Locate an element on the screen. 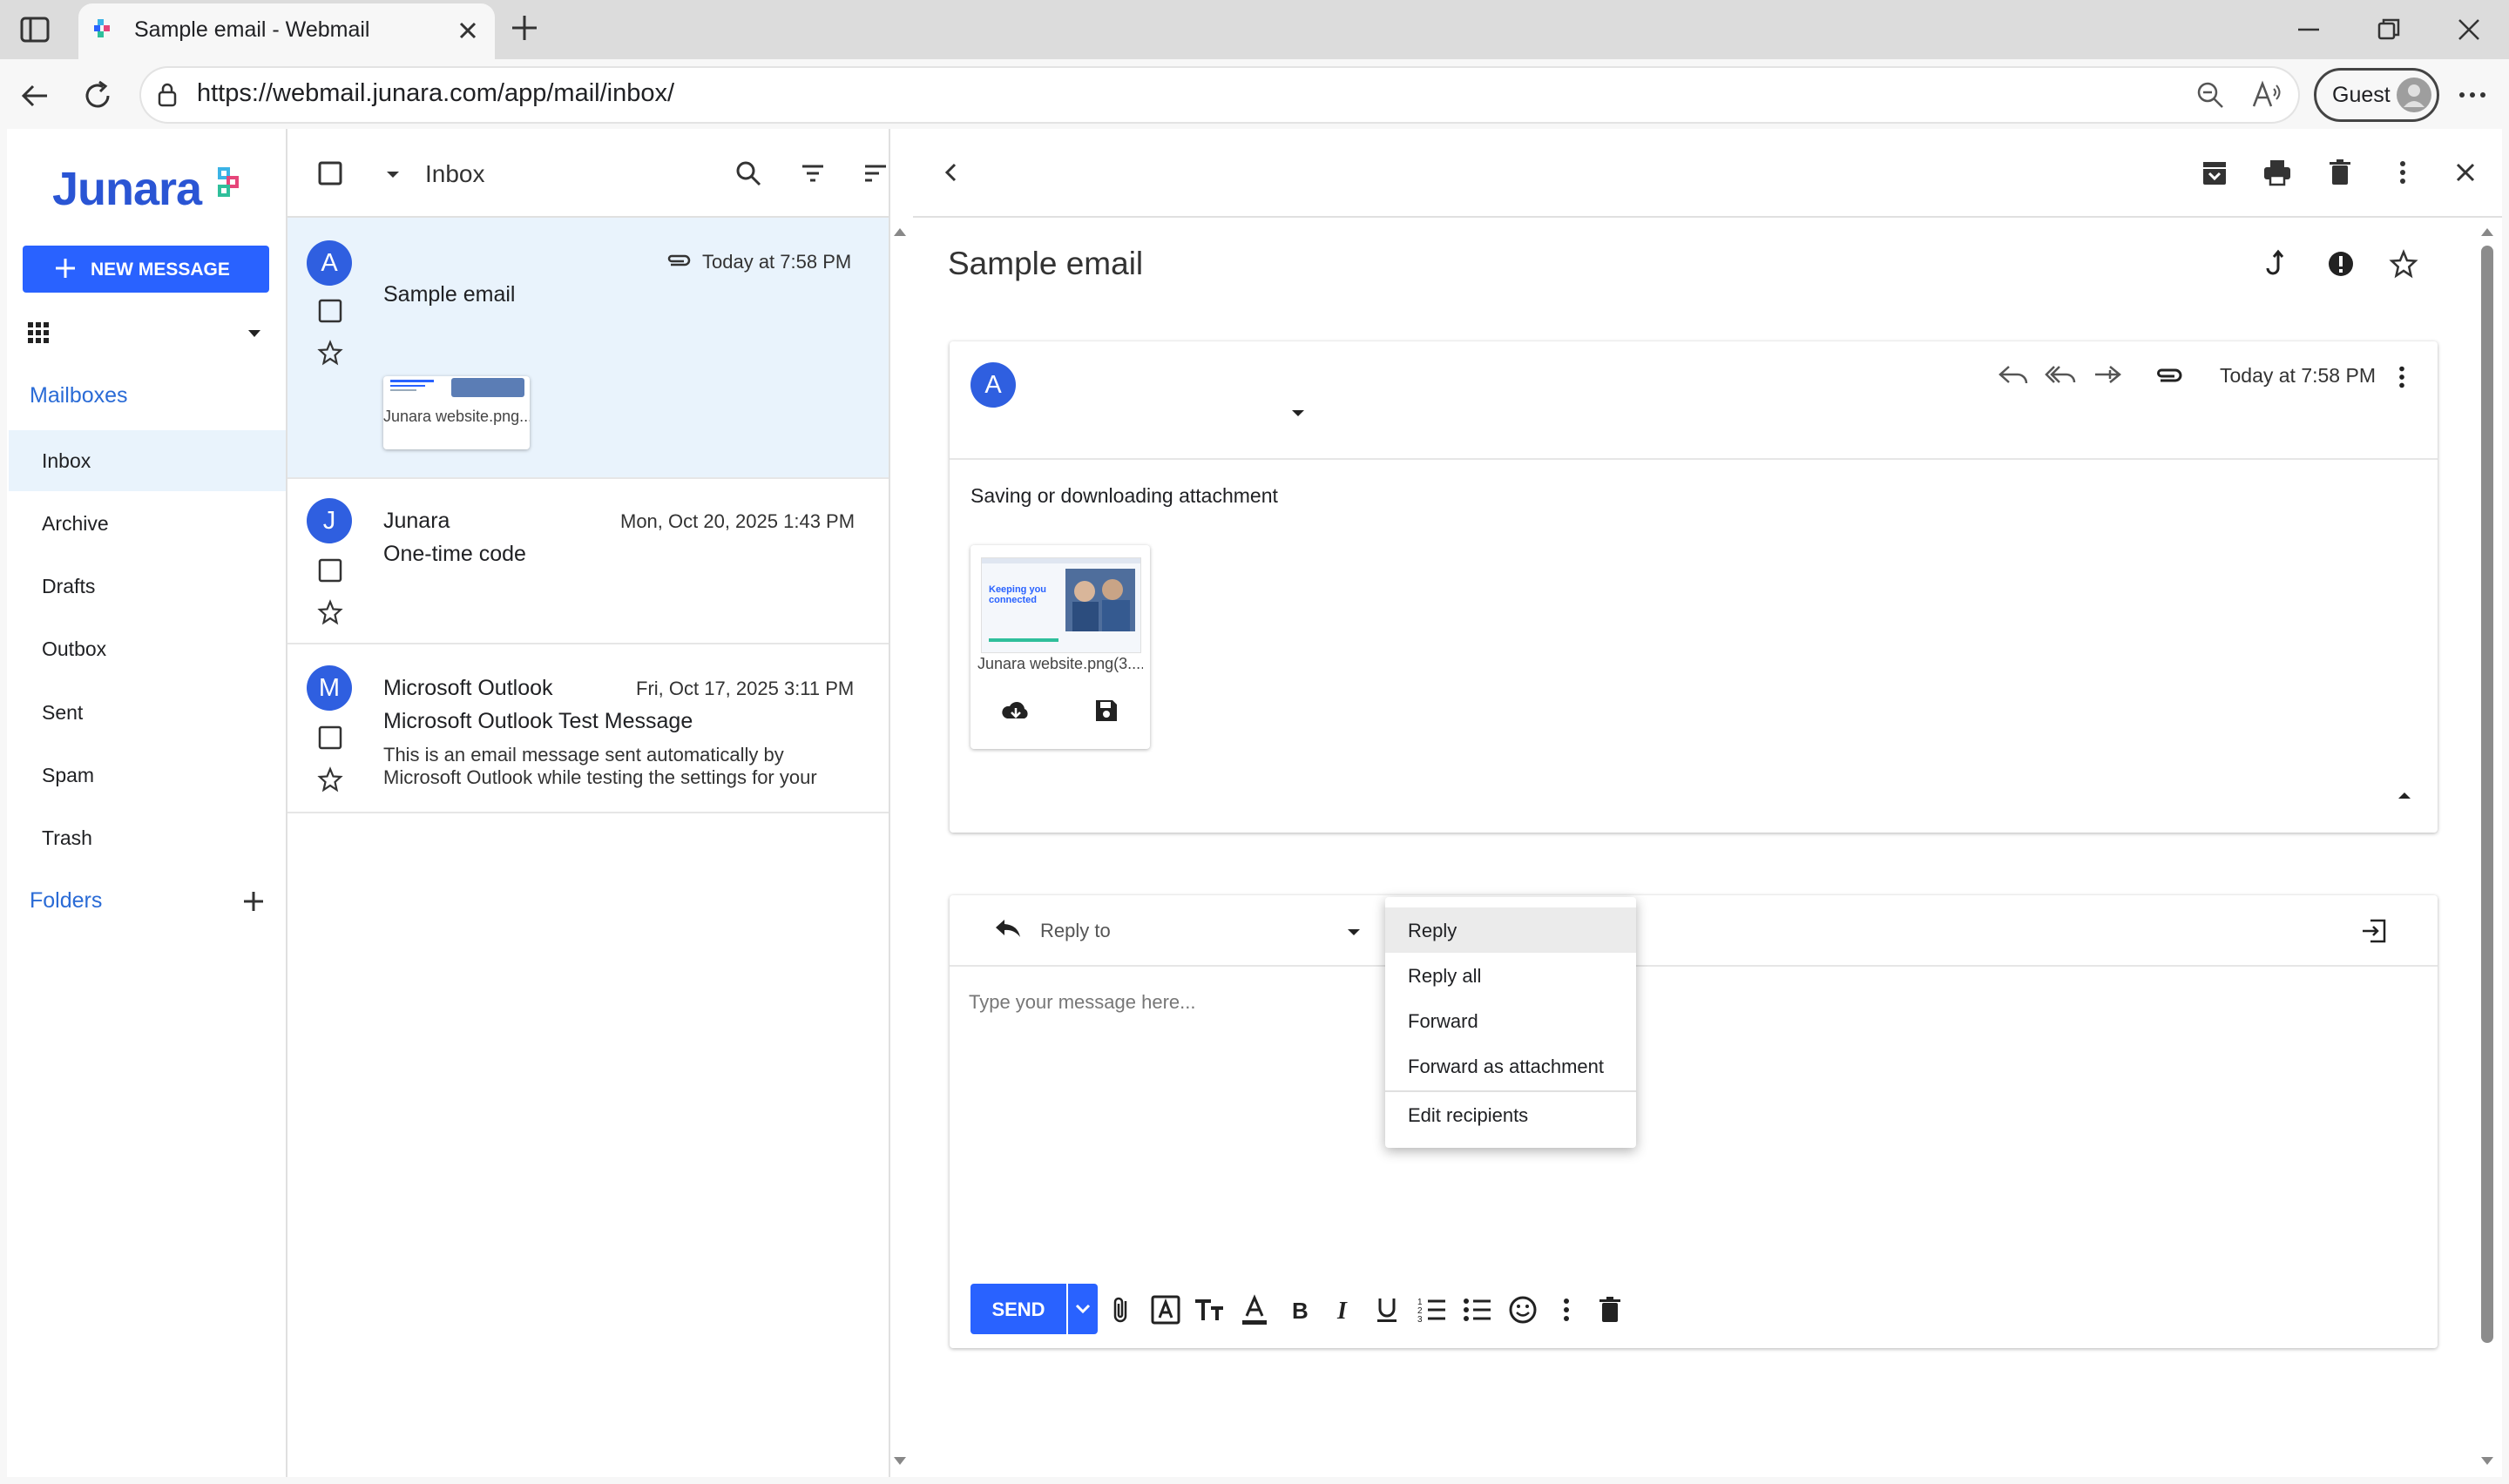  reply-all-icon is located at coordinates (2060, 375).